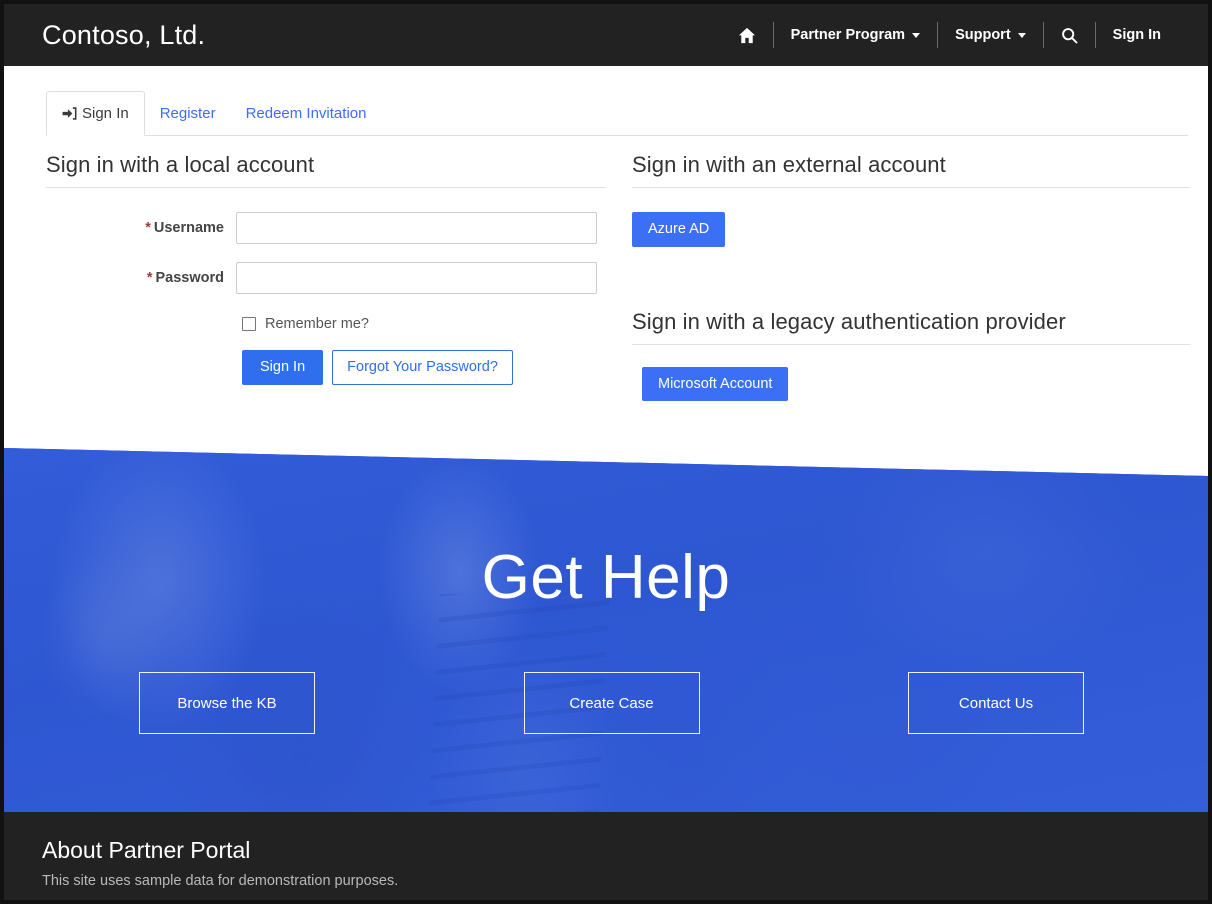  I want to click on contact-us-button: Contact Us, so click(996, 703).